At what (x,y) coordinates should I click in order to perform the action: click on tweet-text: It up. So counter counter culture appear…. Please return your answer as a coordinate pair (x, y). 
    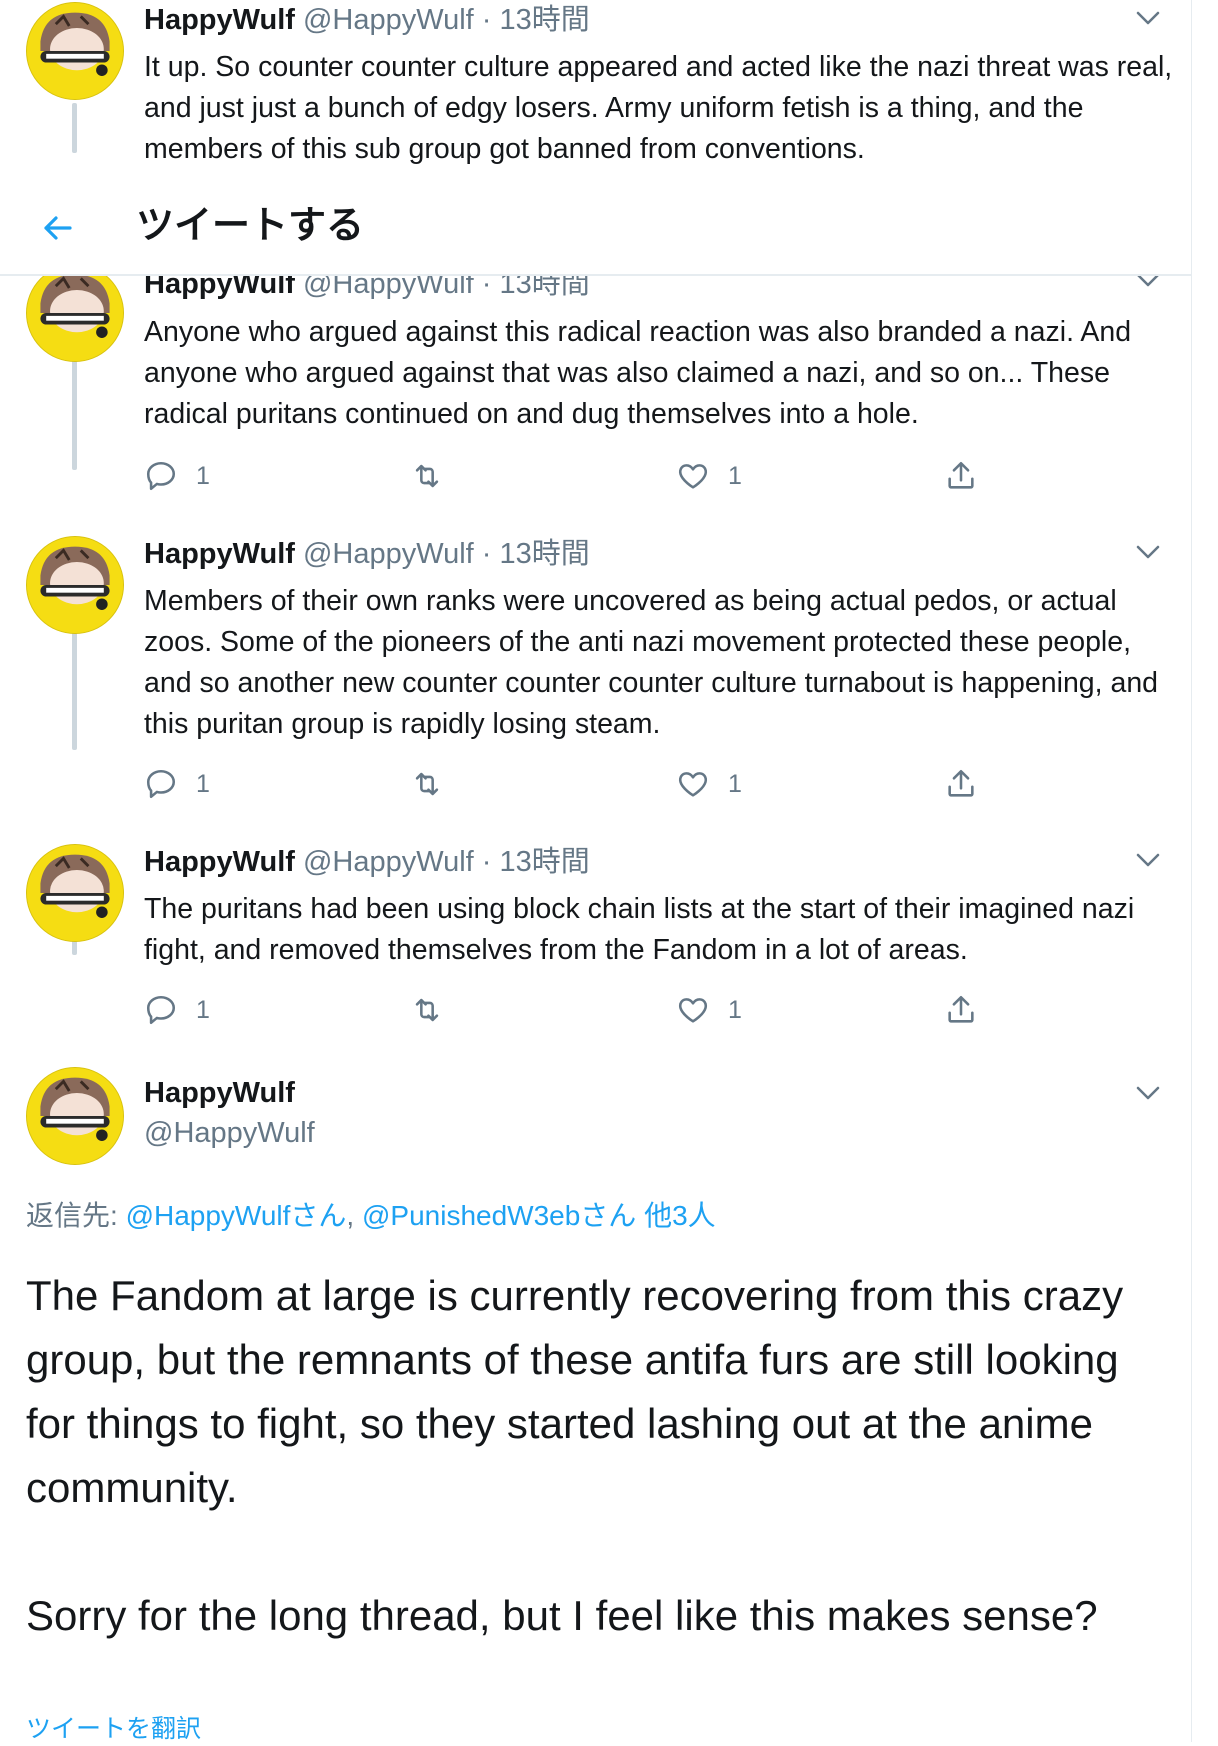
    Looking at the image, I should click on (658, 108).